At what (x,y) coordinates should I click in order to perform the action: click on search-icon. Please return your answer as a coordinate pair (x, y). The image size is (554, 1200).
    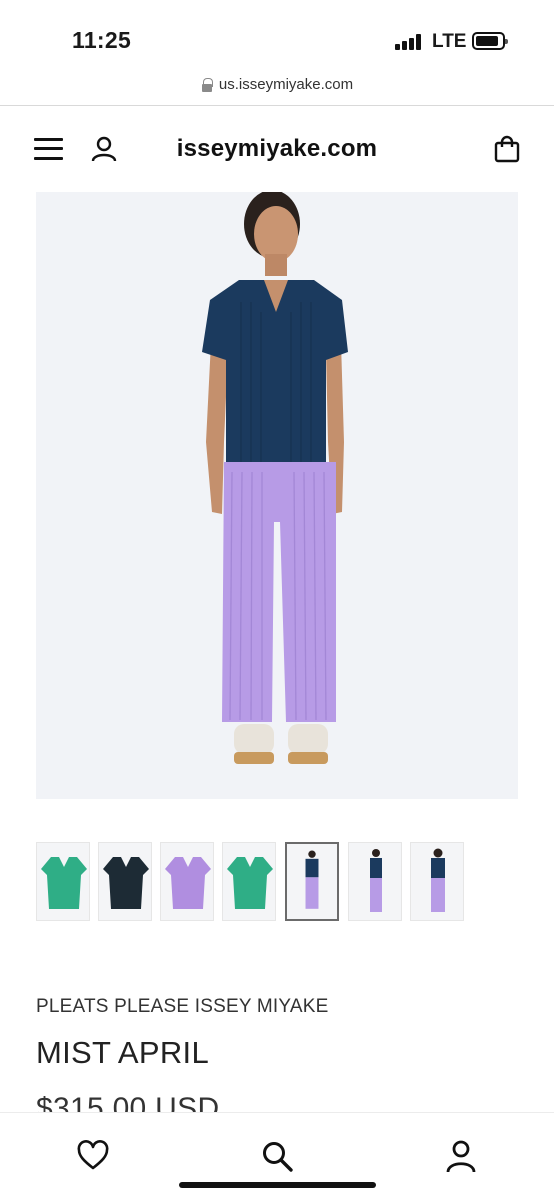
    Looking at the image, I should click on (277, 1156).